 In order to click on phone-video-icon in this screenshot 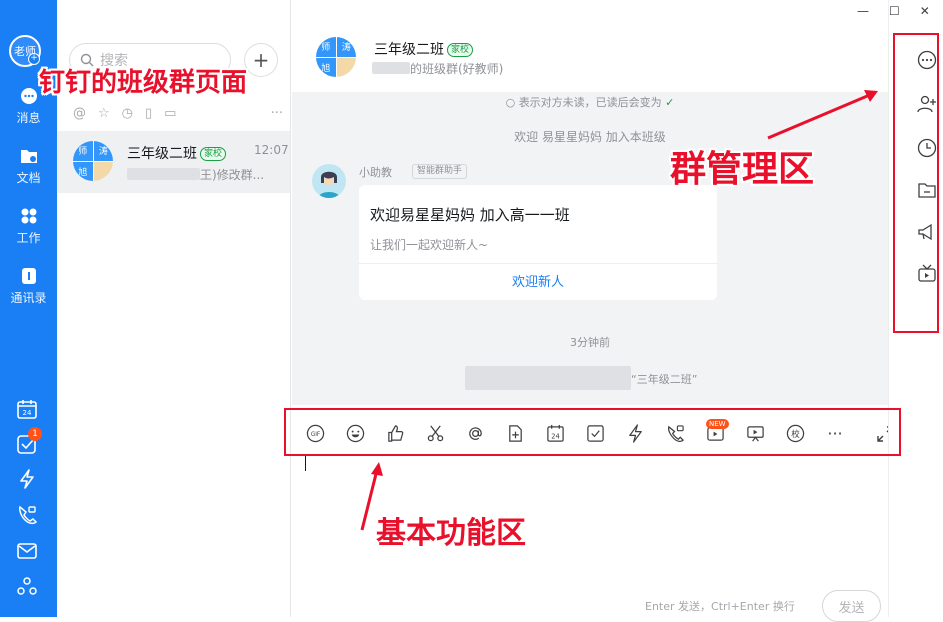, I will do `click(27, 515)`.